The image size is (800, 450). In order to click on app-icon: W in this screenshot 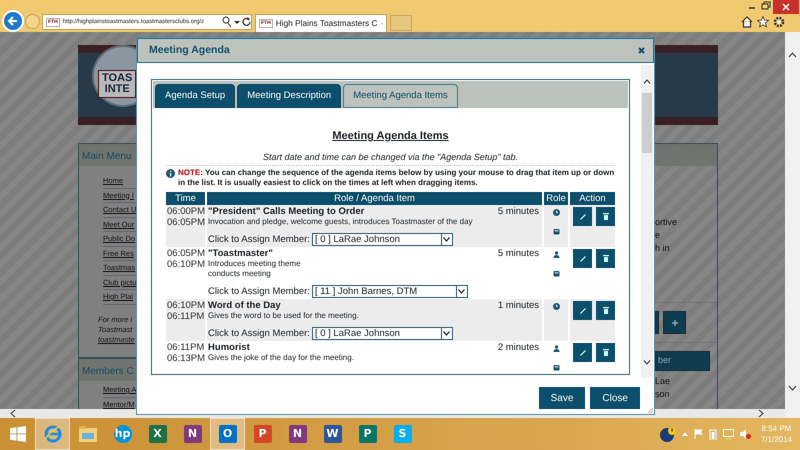, I will do `click(333, 434)`.